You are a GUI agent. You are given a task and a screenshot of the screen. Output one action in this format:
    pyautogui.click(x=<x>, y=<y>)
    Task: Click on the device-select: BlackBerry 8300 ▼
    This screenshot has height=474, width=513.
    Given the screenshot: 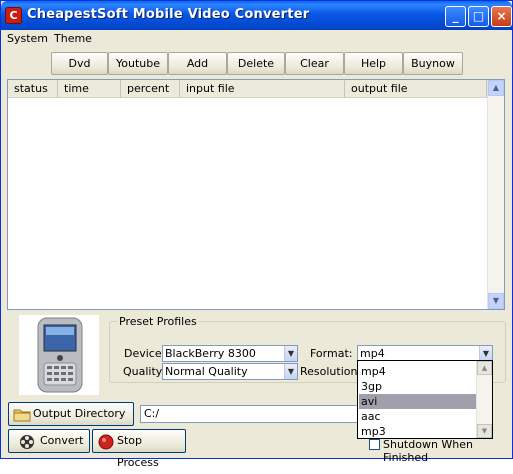 What is the action you would take?
    pyautogui.click(x=230, y=353)
    